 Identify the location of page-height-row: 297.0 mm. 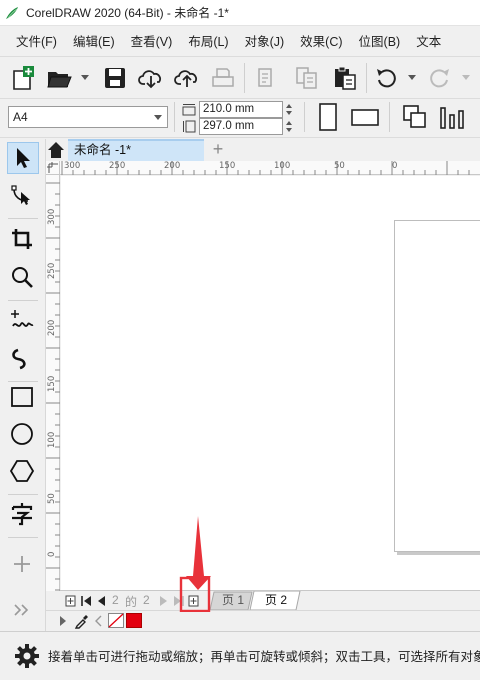
(240, 126).